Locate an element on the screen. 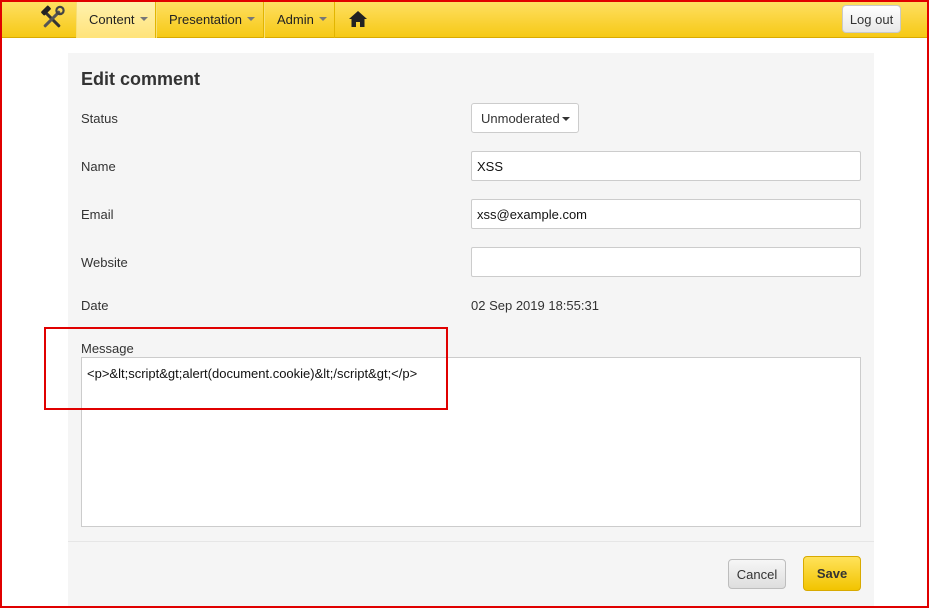 The image size is (929, 608). save-button: Save is located at coordinates (832, 573).